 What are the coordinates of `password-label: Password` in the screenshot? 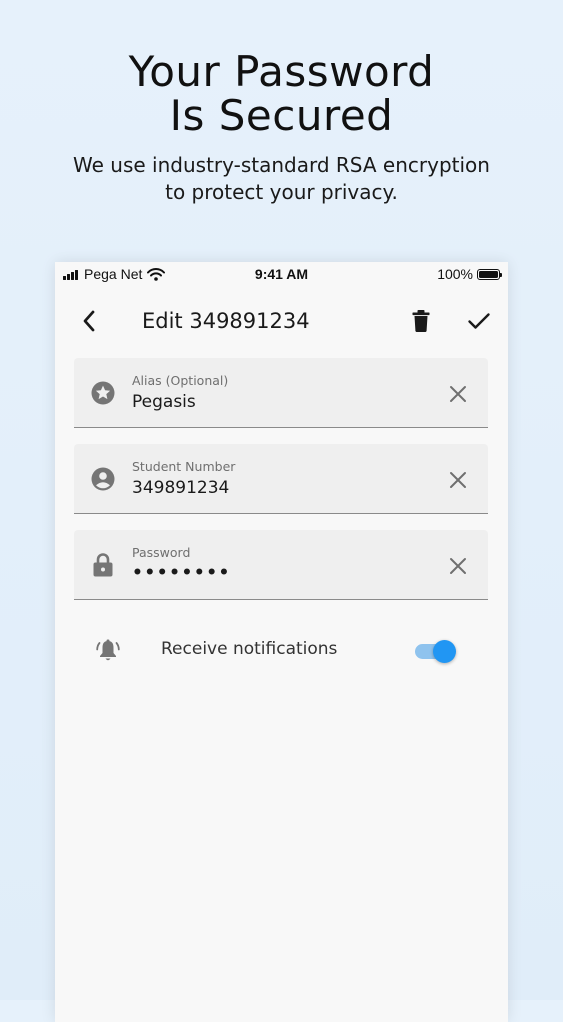 It's located at (161, 552).